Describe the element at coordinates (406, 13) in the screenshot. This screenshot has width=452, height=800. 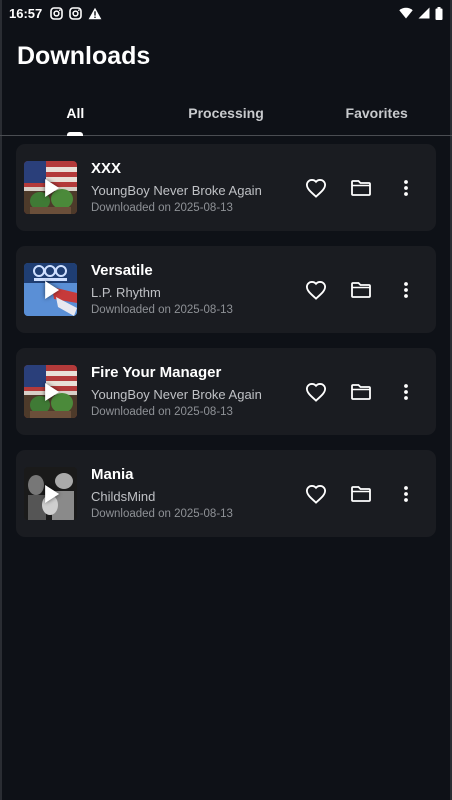
I see `wifi-icon` at that location.